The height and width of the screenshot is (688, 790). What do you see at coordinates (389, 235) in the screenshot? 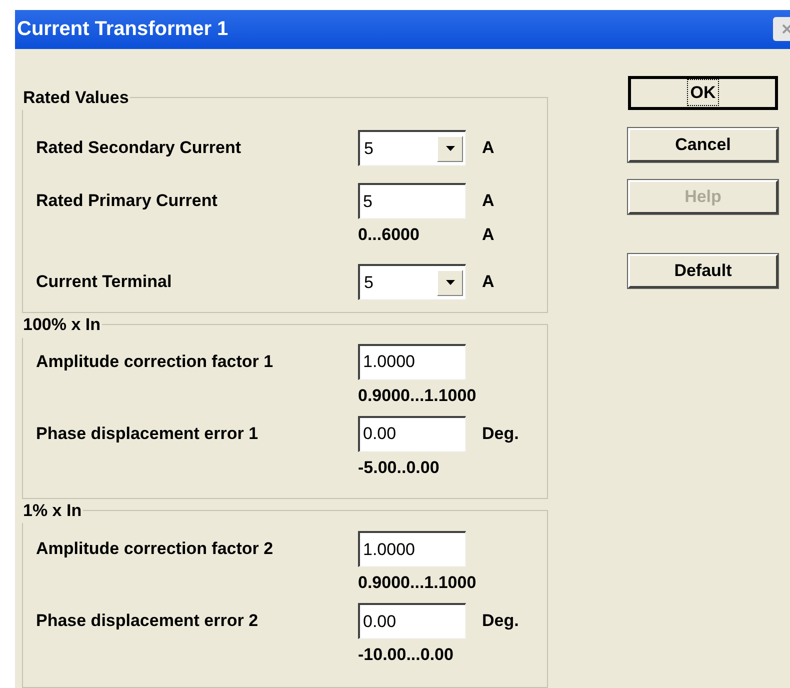
I see `range-label: 0...6000` at bounding box center [389, 235].